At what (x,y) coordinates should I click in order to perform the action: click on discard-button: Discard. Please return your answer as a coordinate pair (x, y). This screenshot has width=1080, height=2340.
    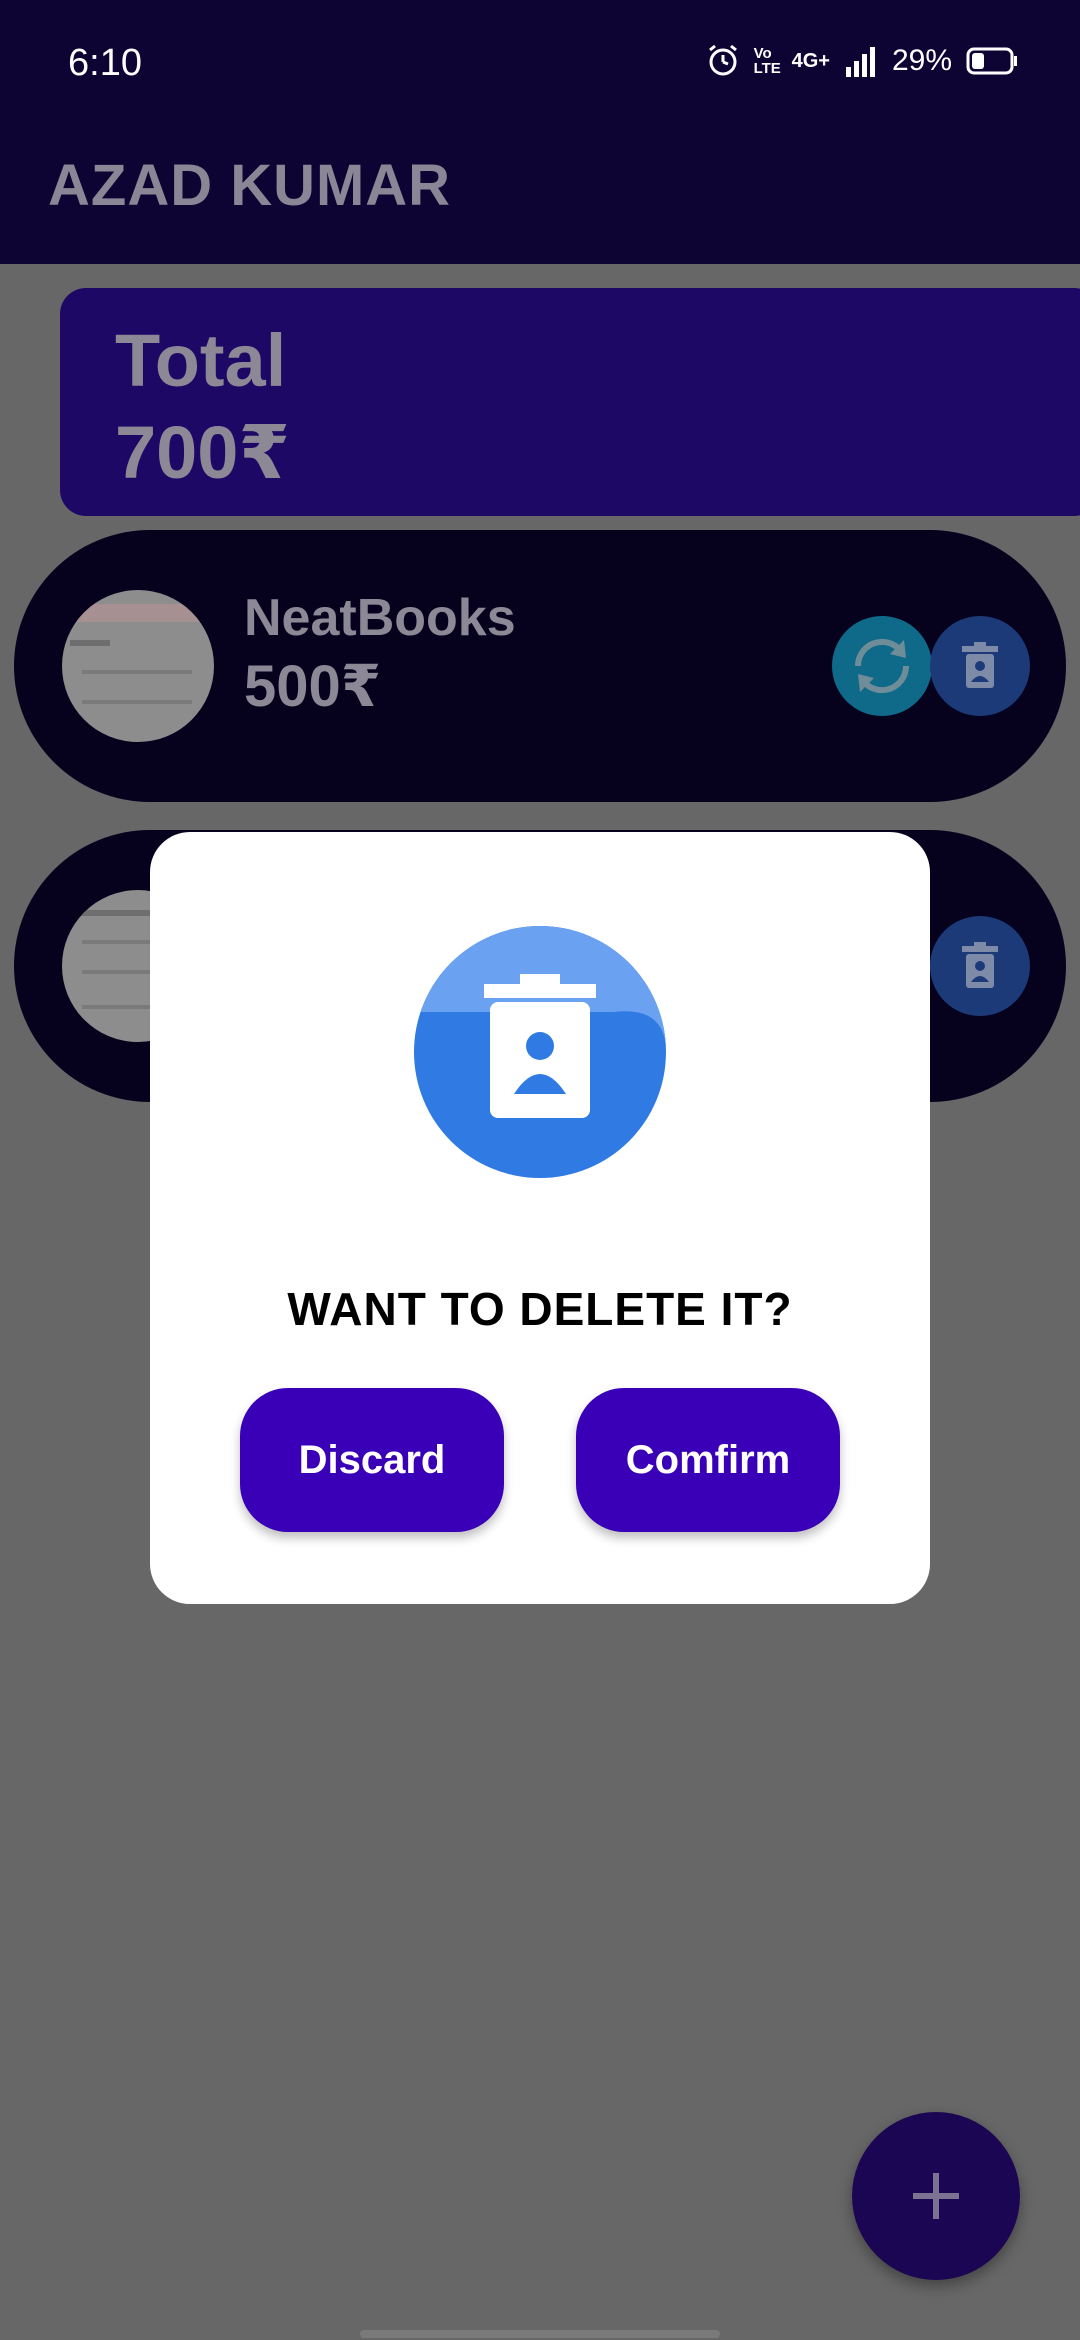
    Looking at the image, I should click on (372, 1460).